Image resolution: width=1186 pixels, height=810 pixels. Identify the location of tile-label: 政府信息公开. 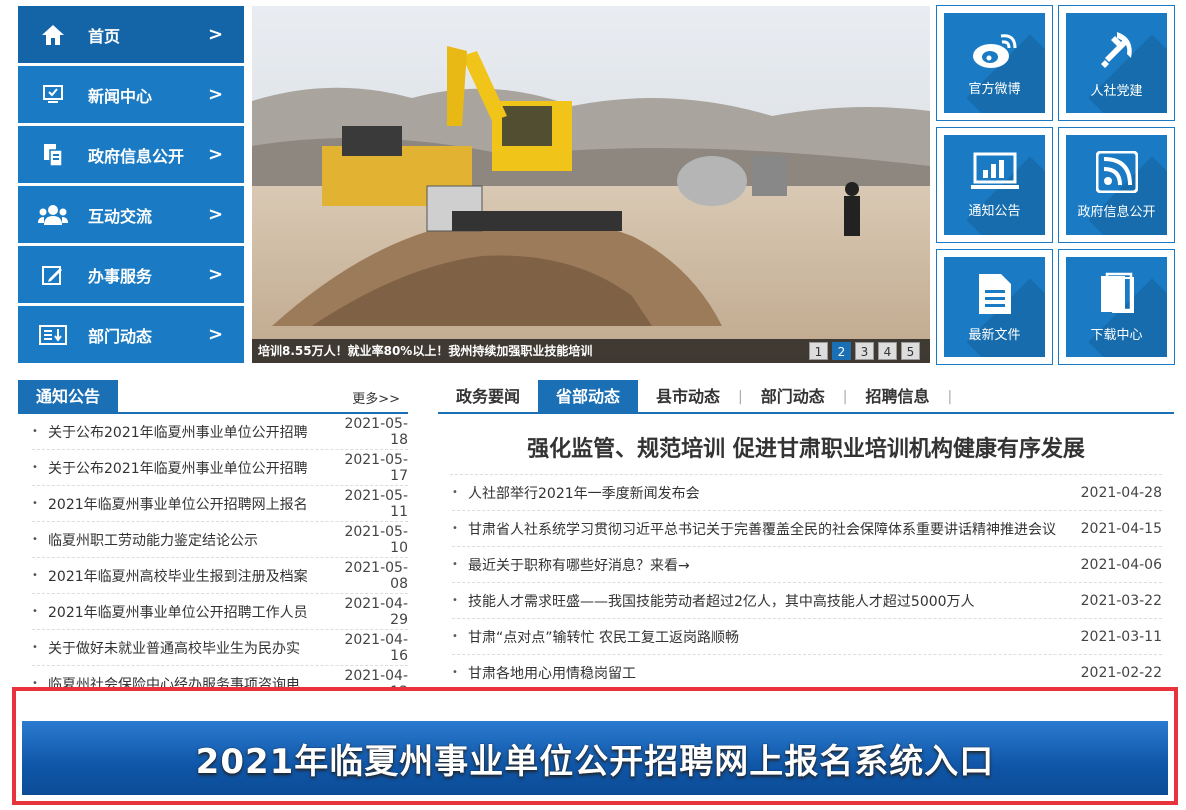
(1116, 212).